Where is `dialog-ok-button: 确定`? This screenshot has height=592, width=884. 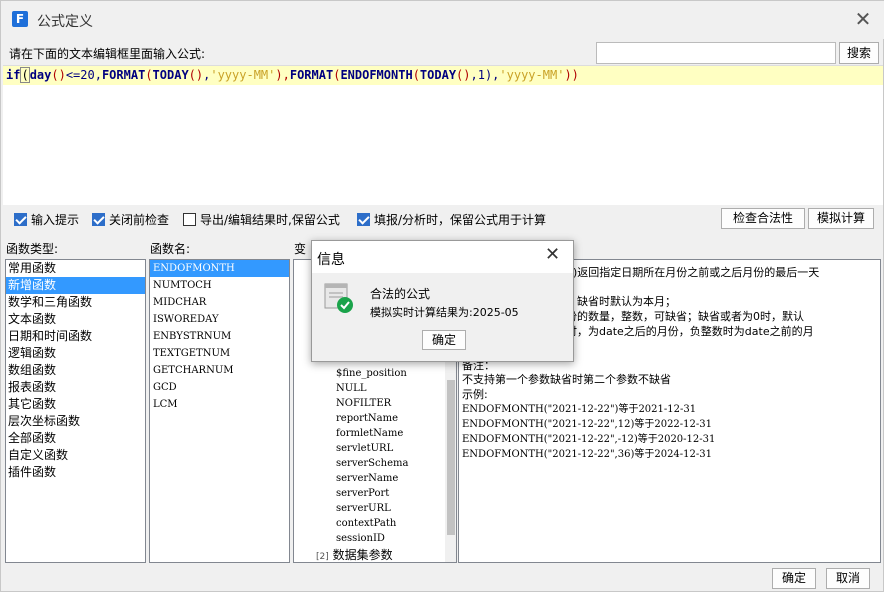
dialog-ok-button: 确定 is located at coordinates (444, 340).